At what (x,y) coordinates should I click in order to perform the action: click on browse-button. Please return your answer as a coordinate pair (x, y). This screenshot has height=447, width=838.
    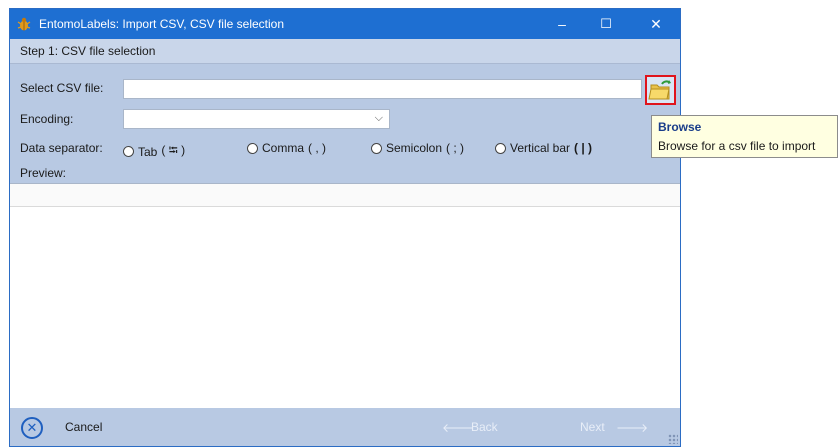
    Looking at the image, I should click on (660, 90).